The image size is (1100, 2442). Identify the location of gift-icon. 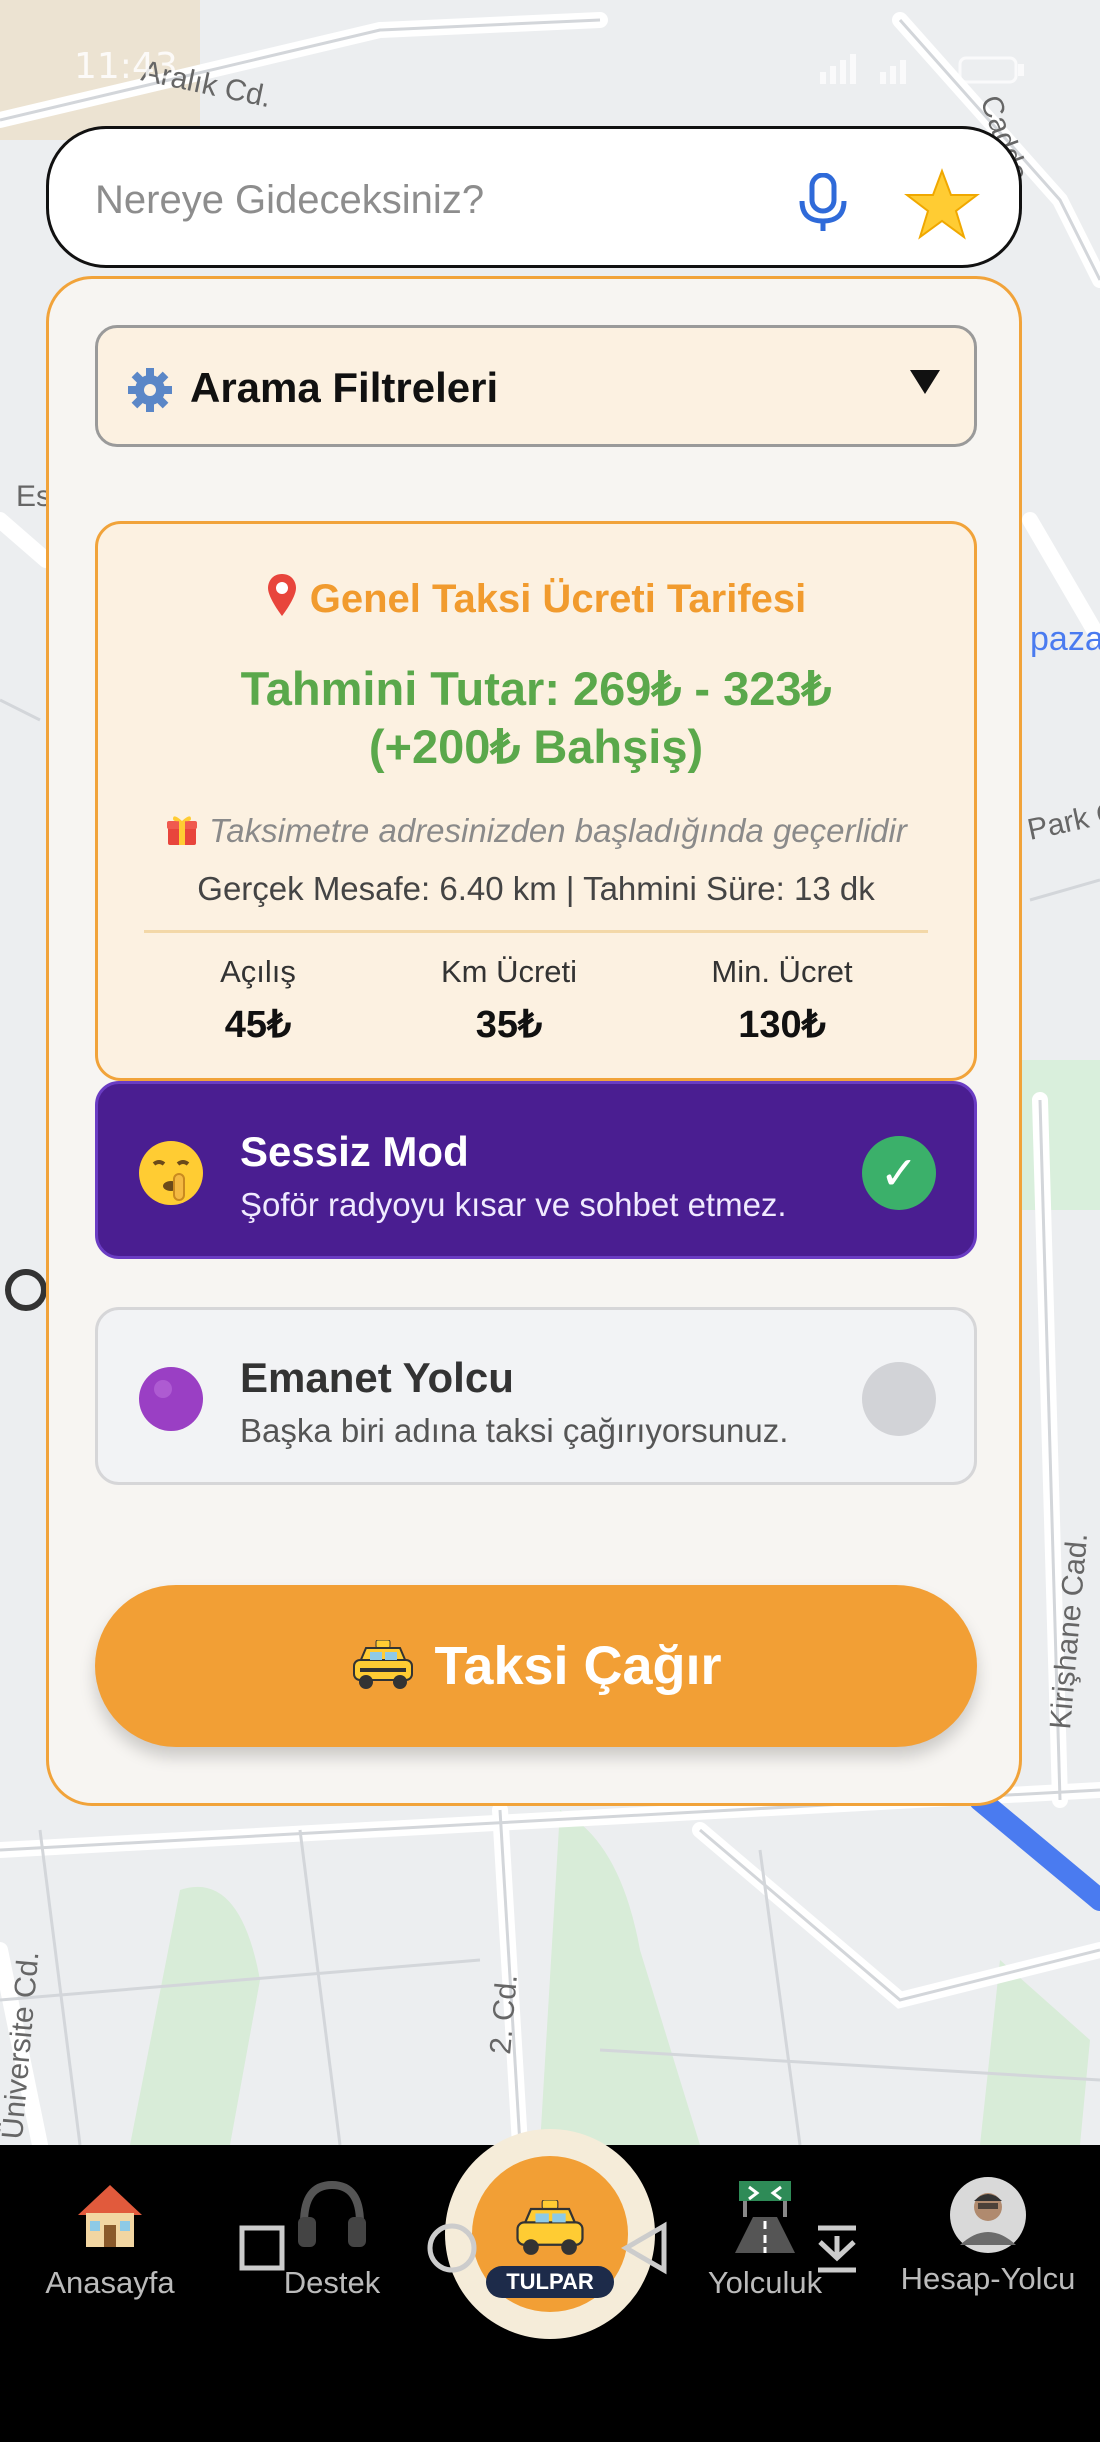
(182, 830).